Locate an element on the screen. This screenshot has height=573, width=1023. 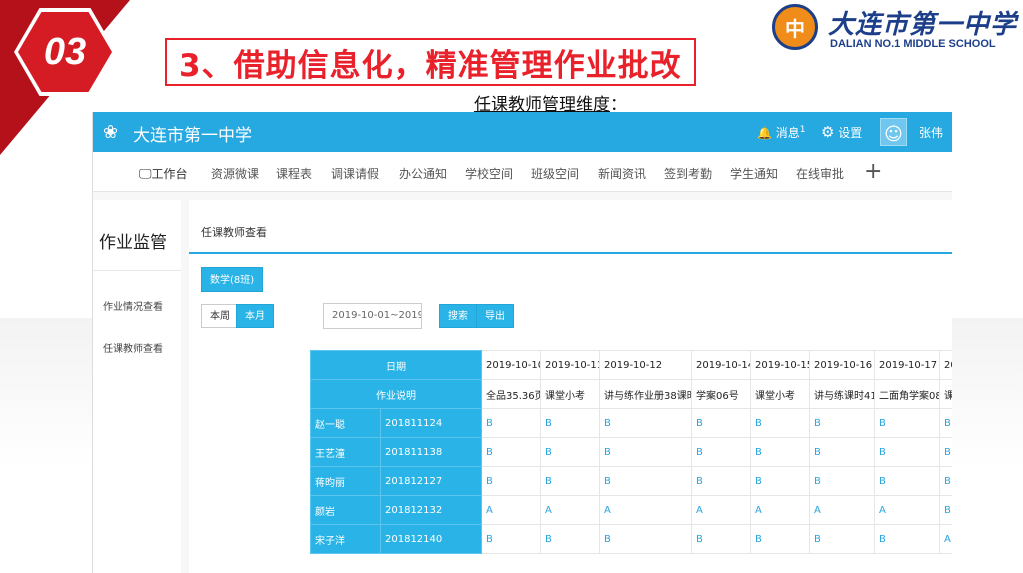
date-cell: 2019-10-12 is located at coordinates (645, 365).